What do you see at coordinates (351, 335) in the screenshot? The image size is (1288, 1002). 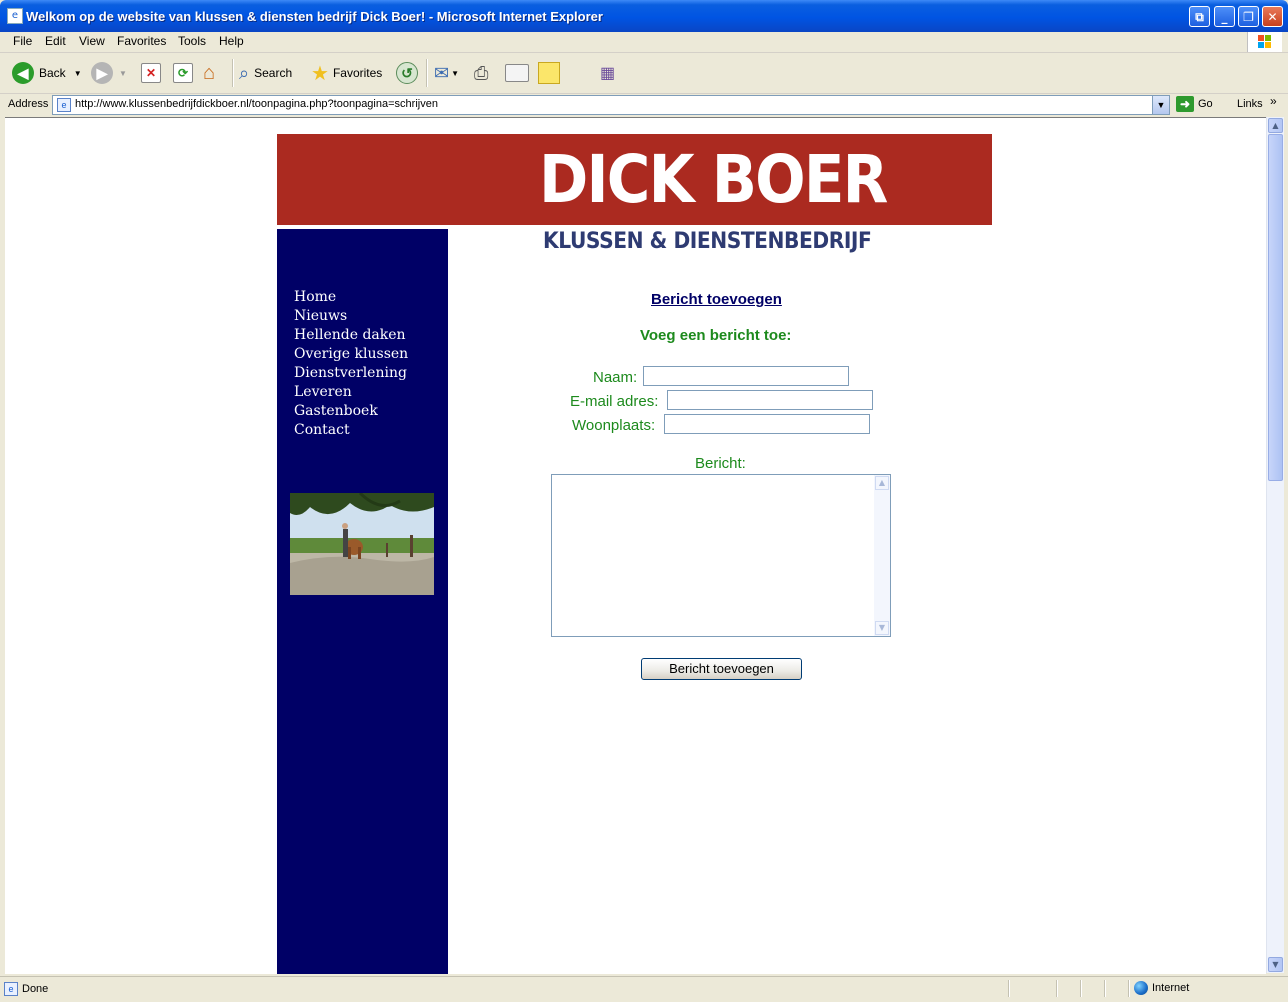 I see `nav-hellende-daken: Hellende daken` at bounding box center [351, 335].